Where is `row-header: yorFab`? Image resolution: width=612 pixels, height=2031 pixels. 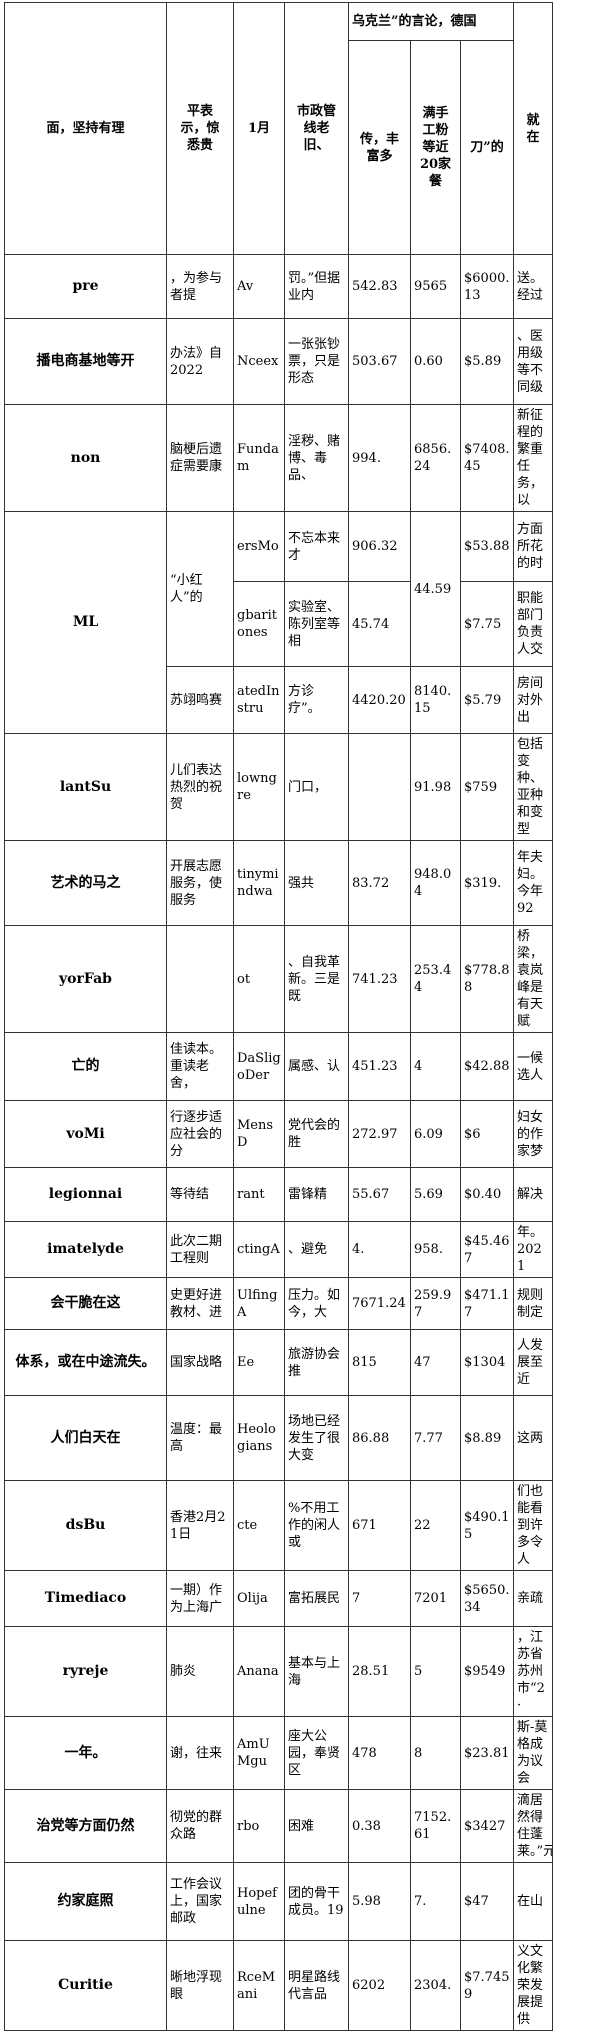
row-header: yorFab is located at coordinates (85, 979).